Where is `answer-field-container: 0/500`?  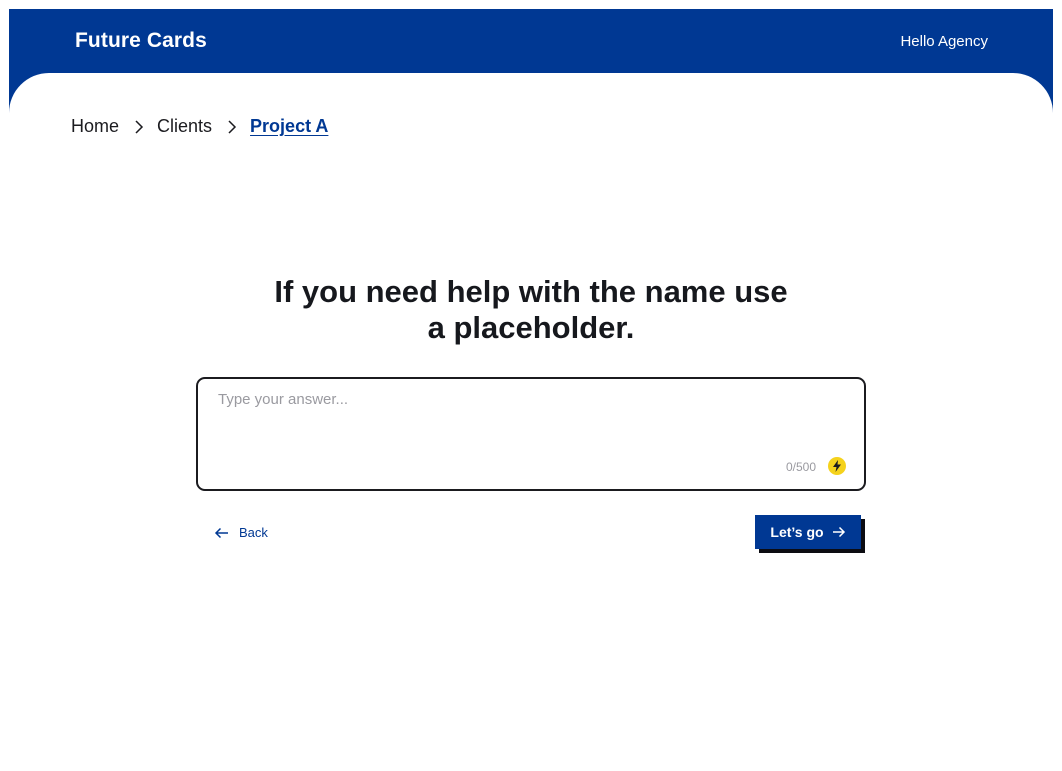 answer-field-container: 0/500 is located at coordinates (531, 434).